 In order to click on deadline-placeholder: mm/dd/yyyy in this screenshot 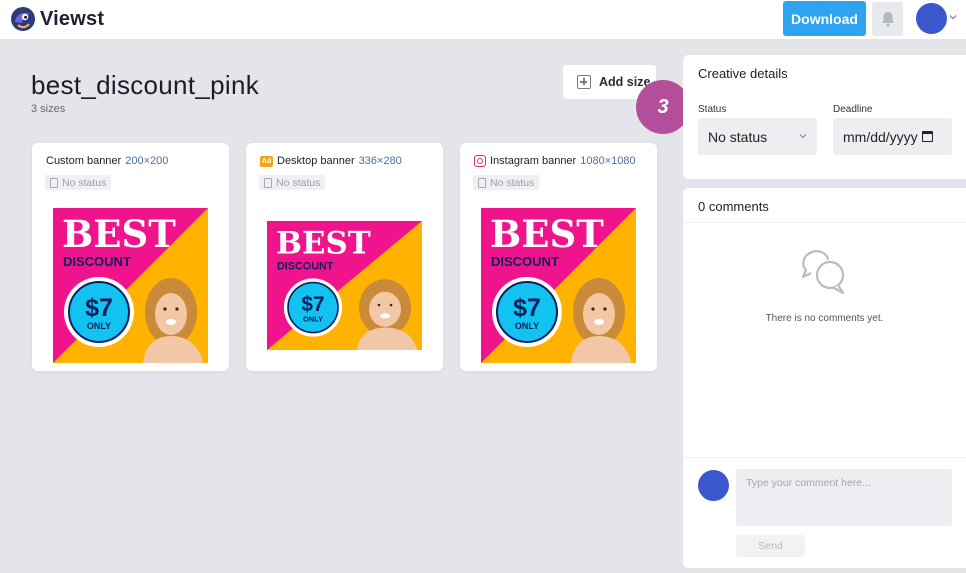, I will do `click(880, 136)`.